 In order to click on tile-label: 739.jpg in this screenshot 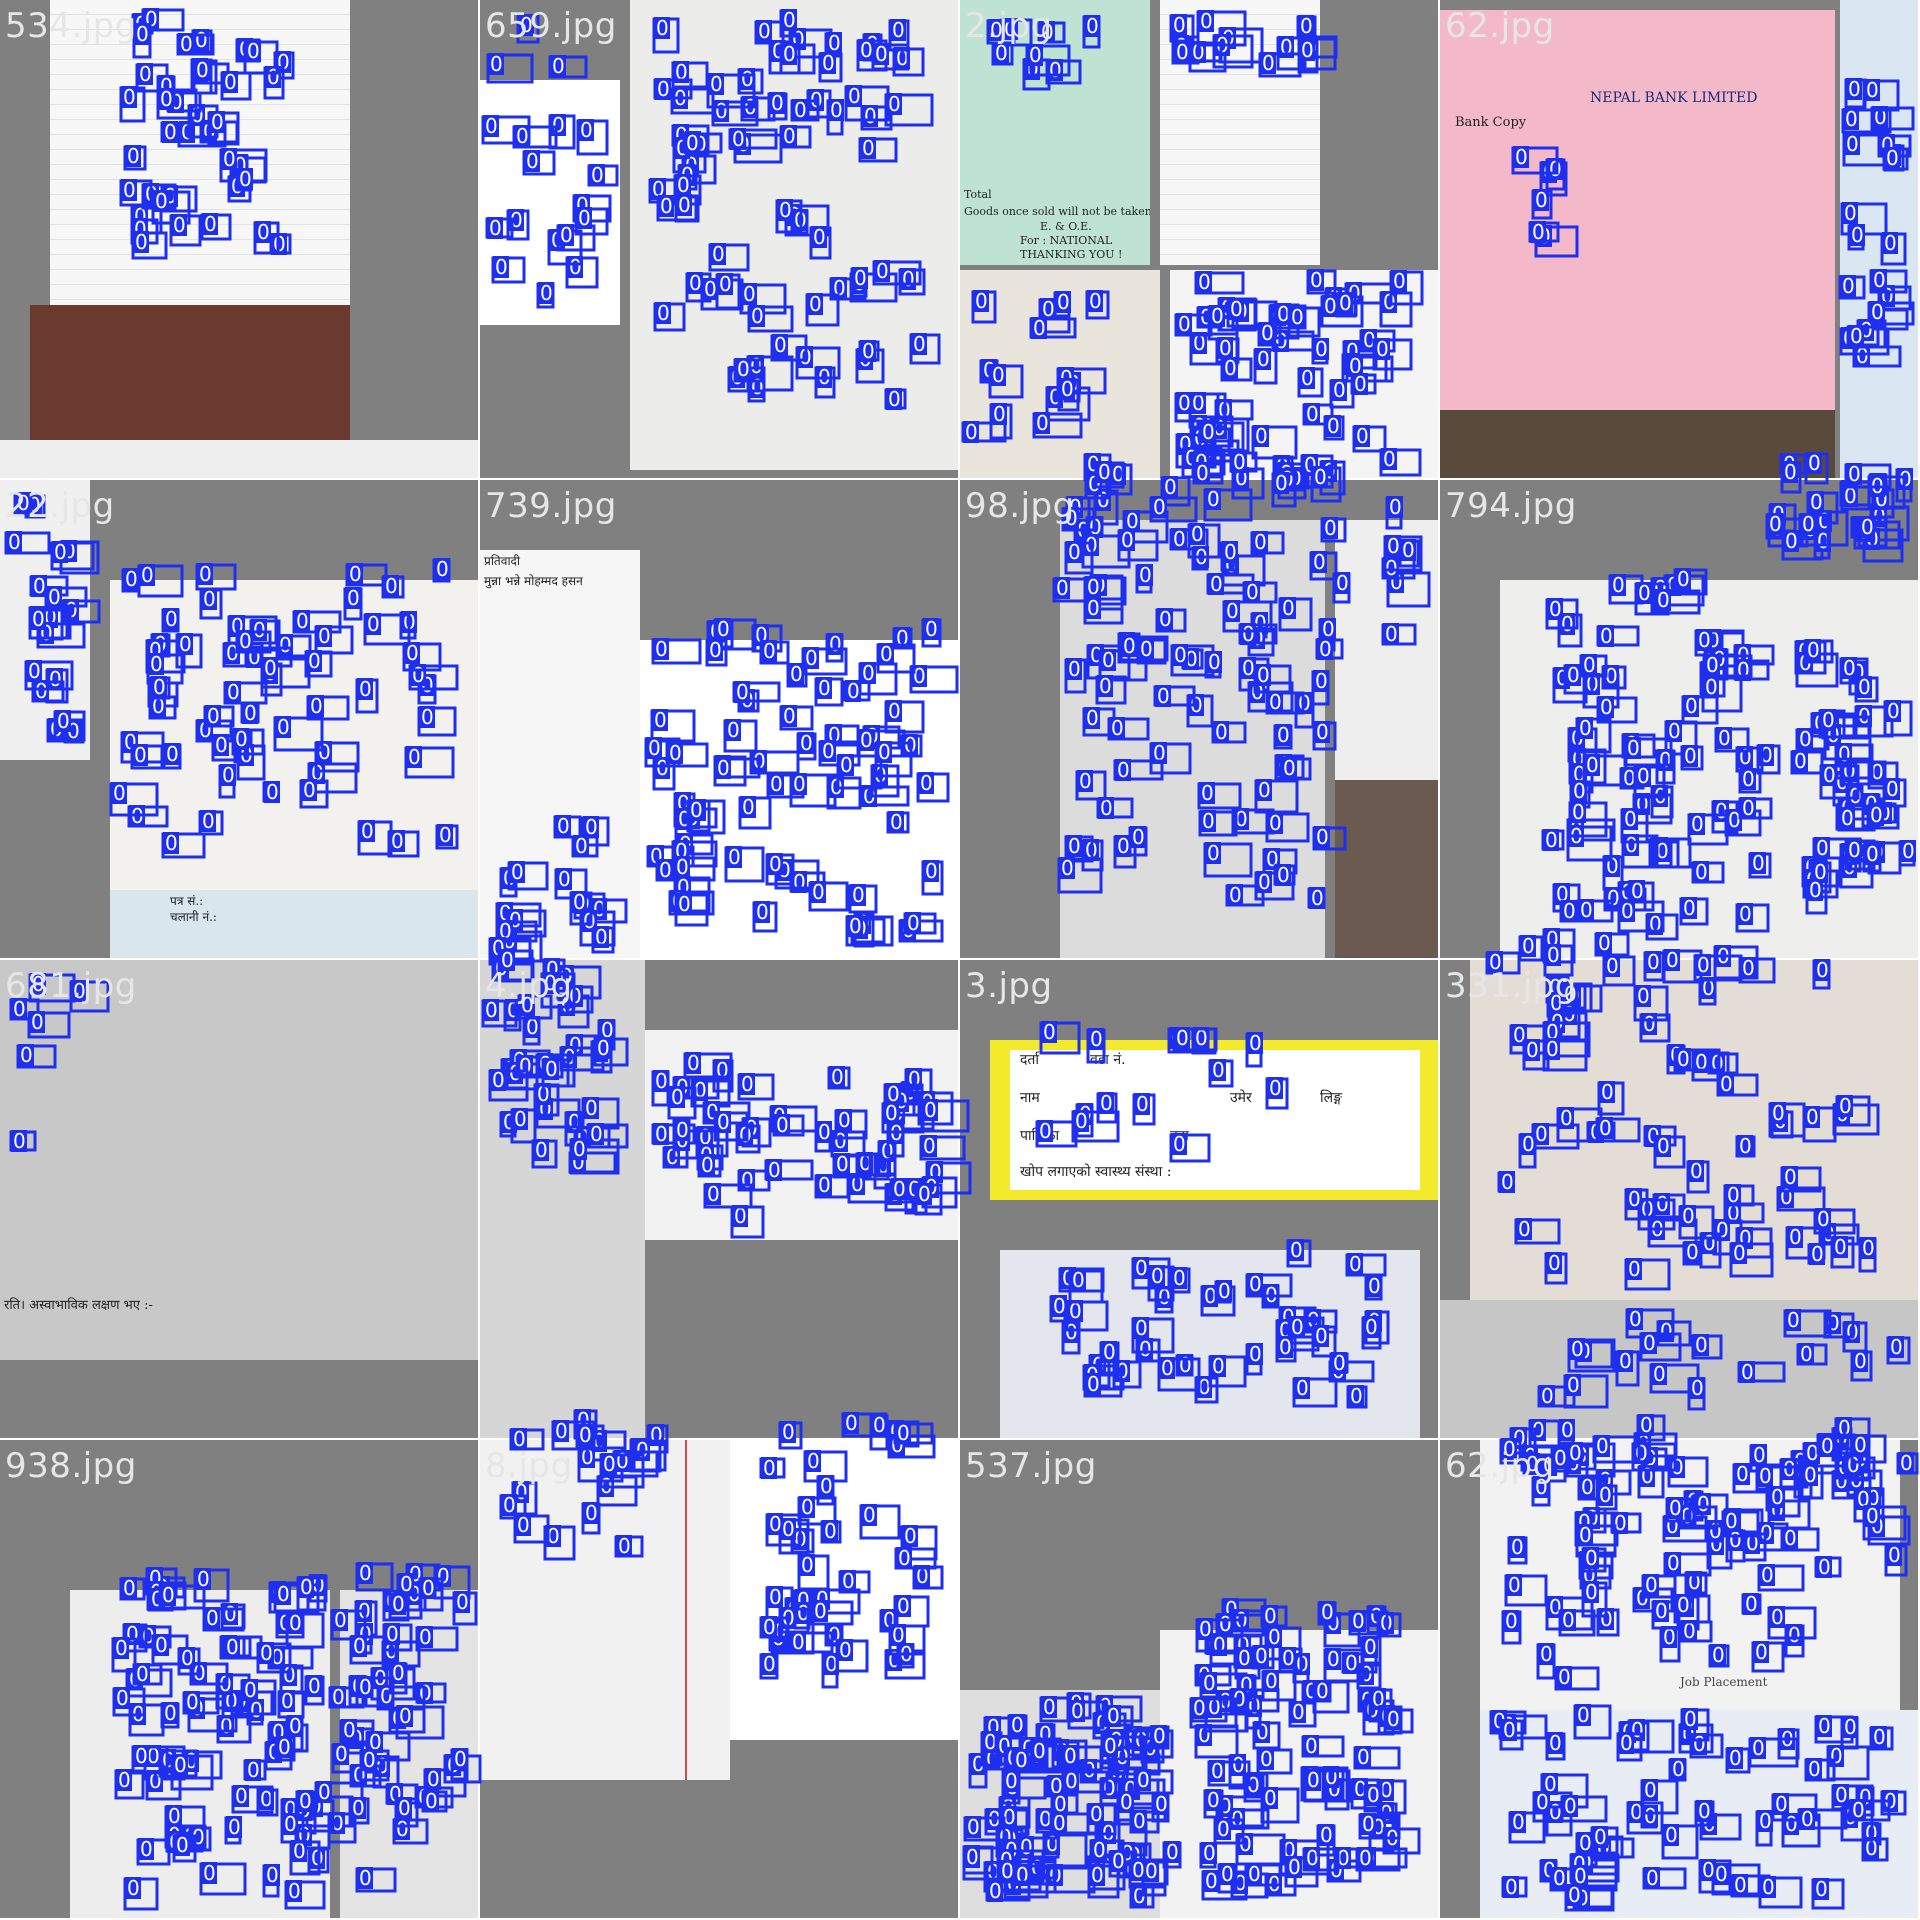, I will do `click(551, 506)`.